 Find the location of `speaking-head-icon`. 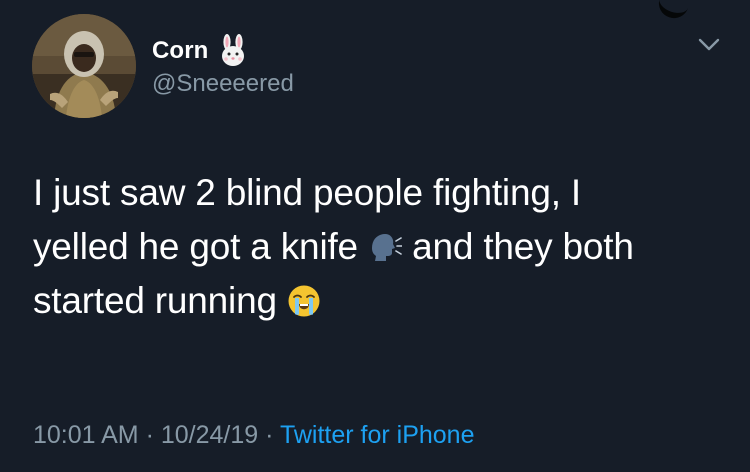

speaking-head-icon is located at coordinates (387, 247).